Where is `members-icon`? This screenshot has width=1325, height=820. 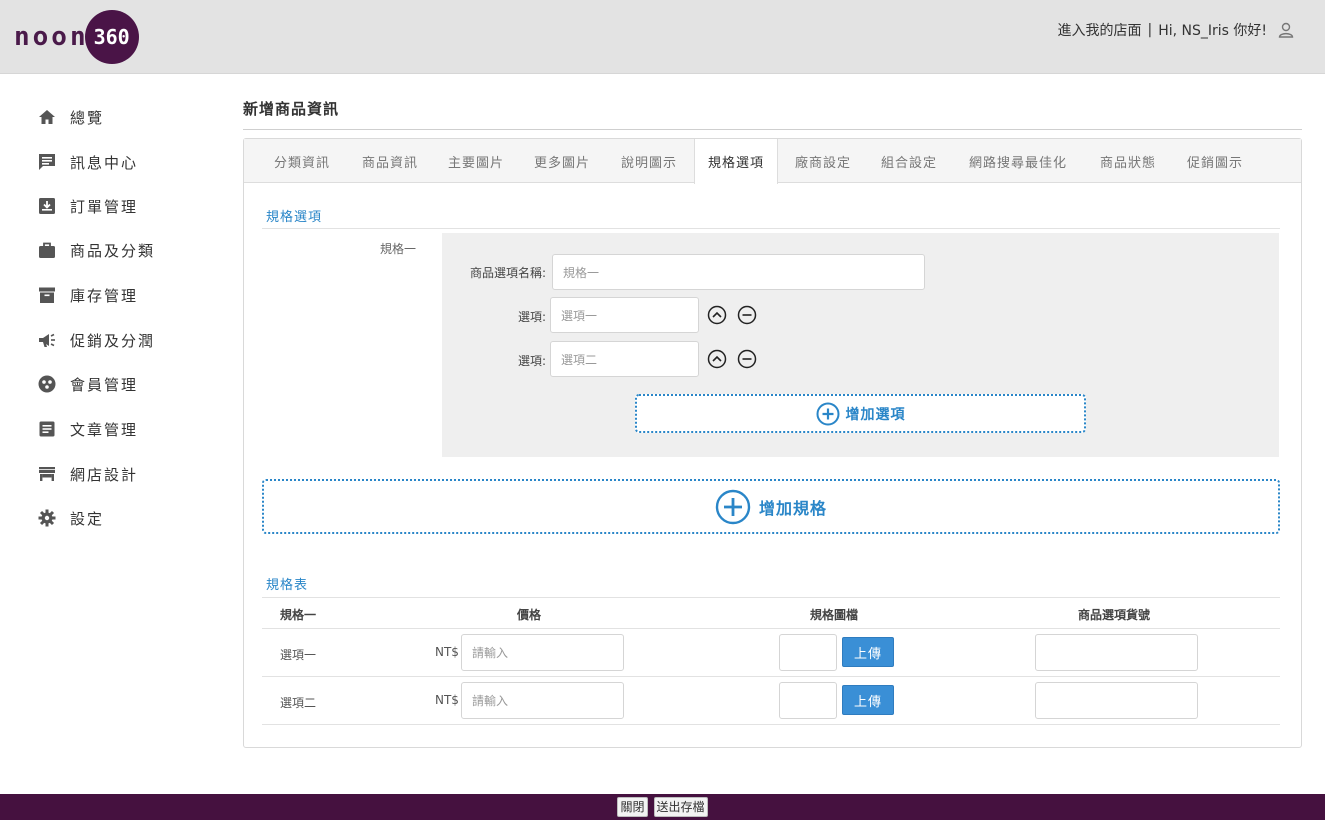 members-icon is located at coordinates (47, 384).